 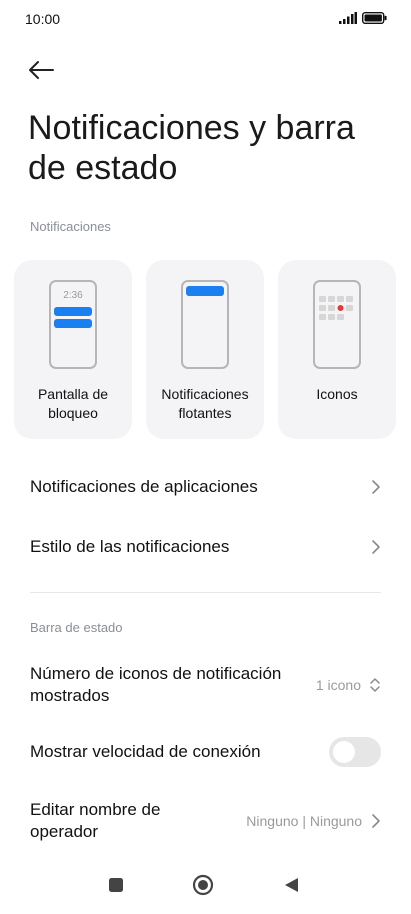 I want to click on connection-speed-toggle, so click(x=355, y=752).